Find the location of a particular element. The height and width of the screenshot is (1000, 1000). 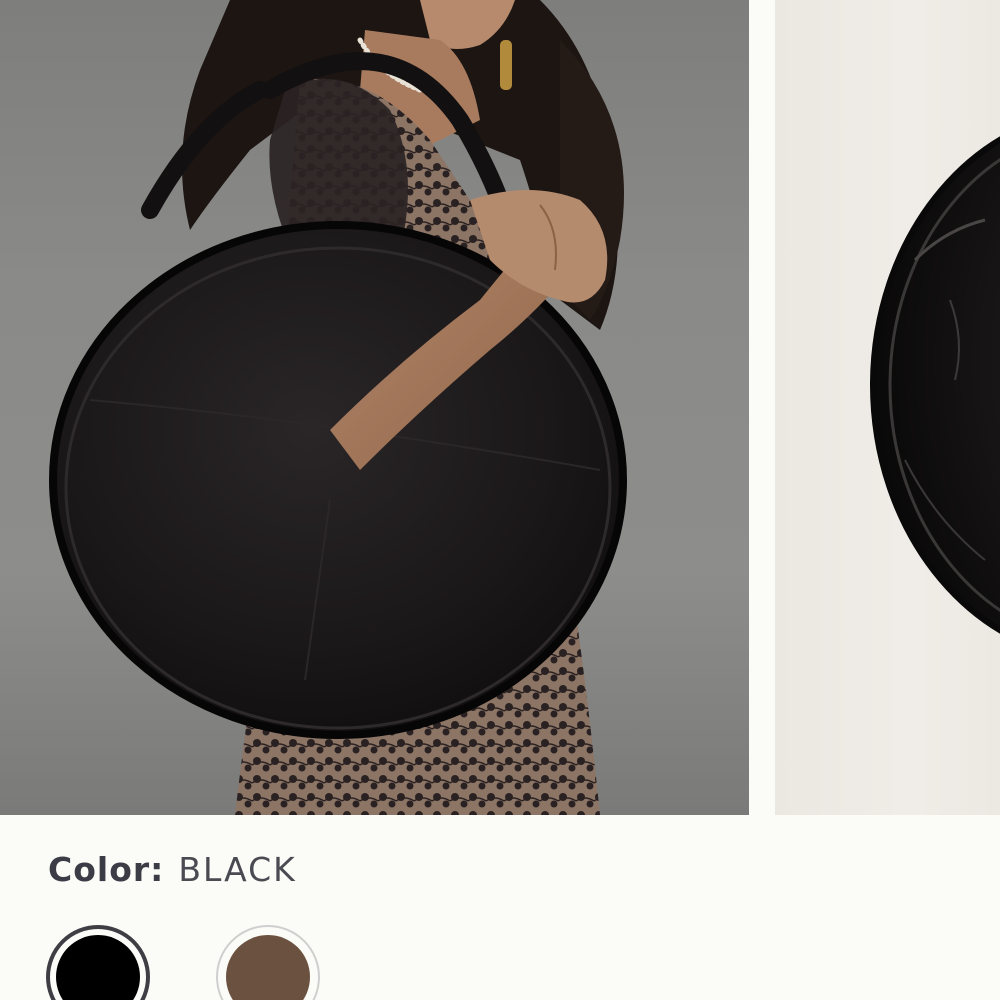

swatch-brown-fill is located at coordinates (268, 967).